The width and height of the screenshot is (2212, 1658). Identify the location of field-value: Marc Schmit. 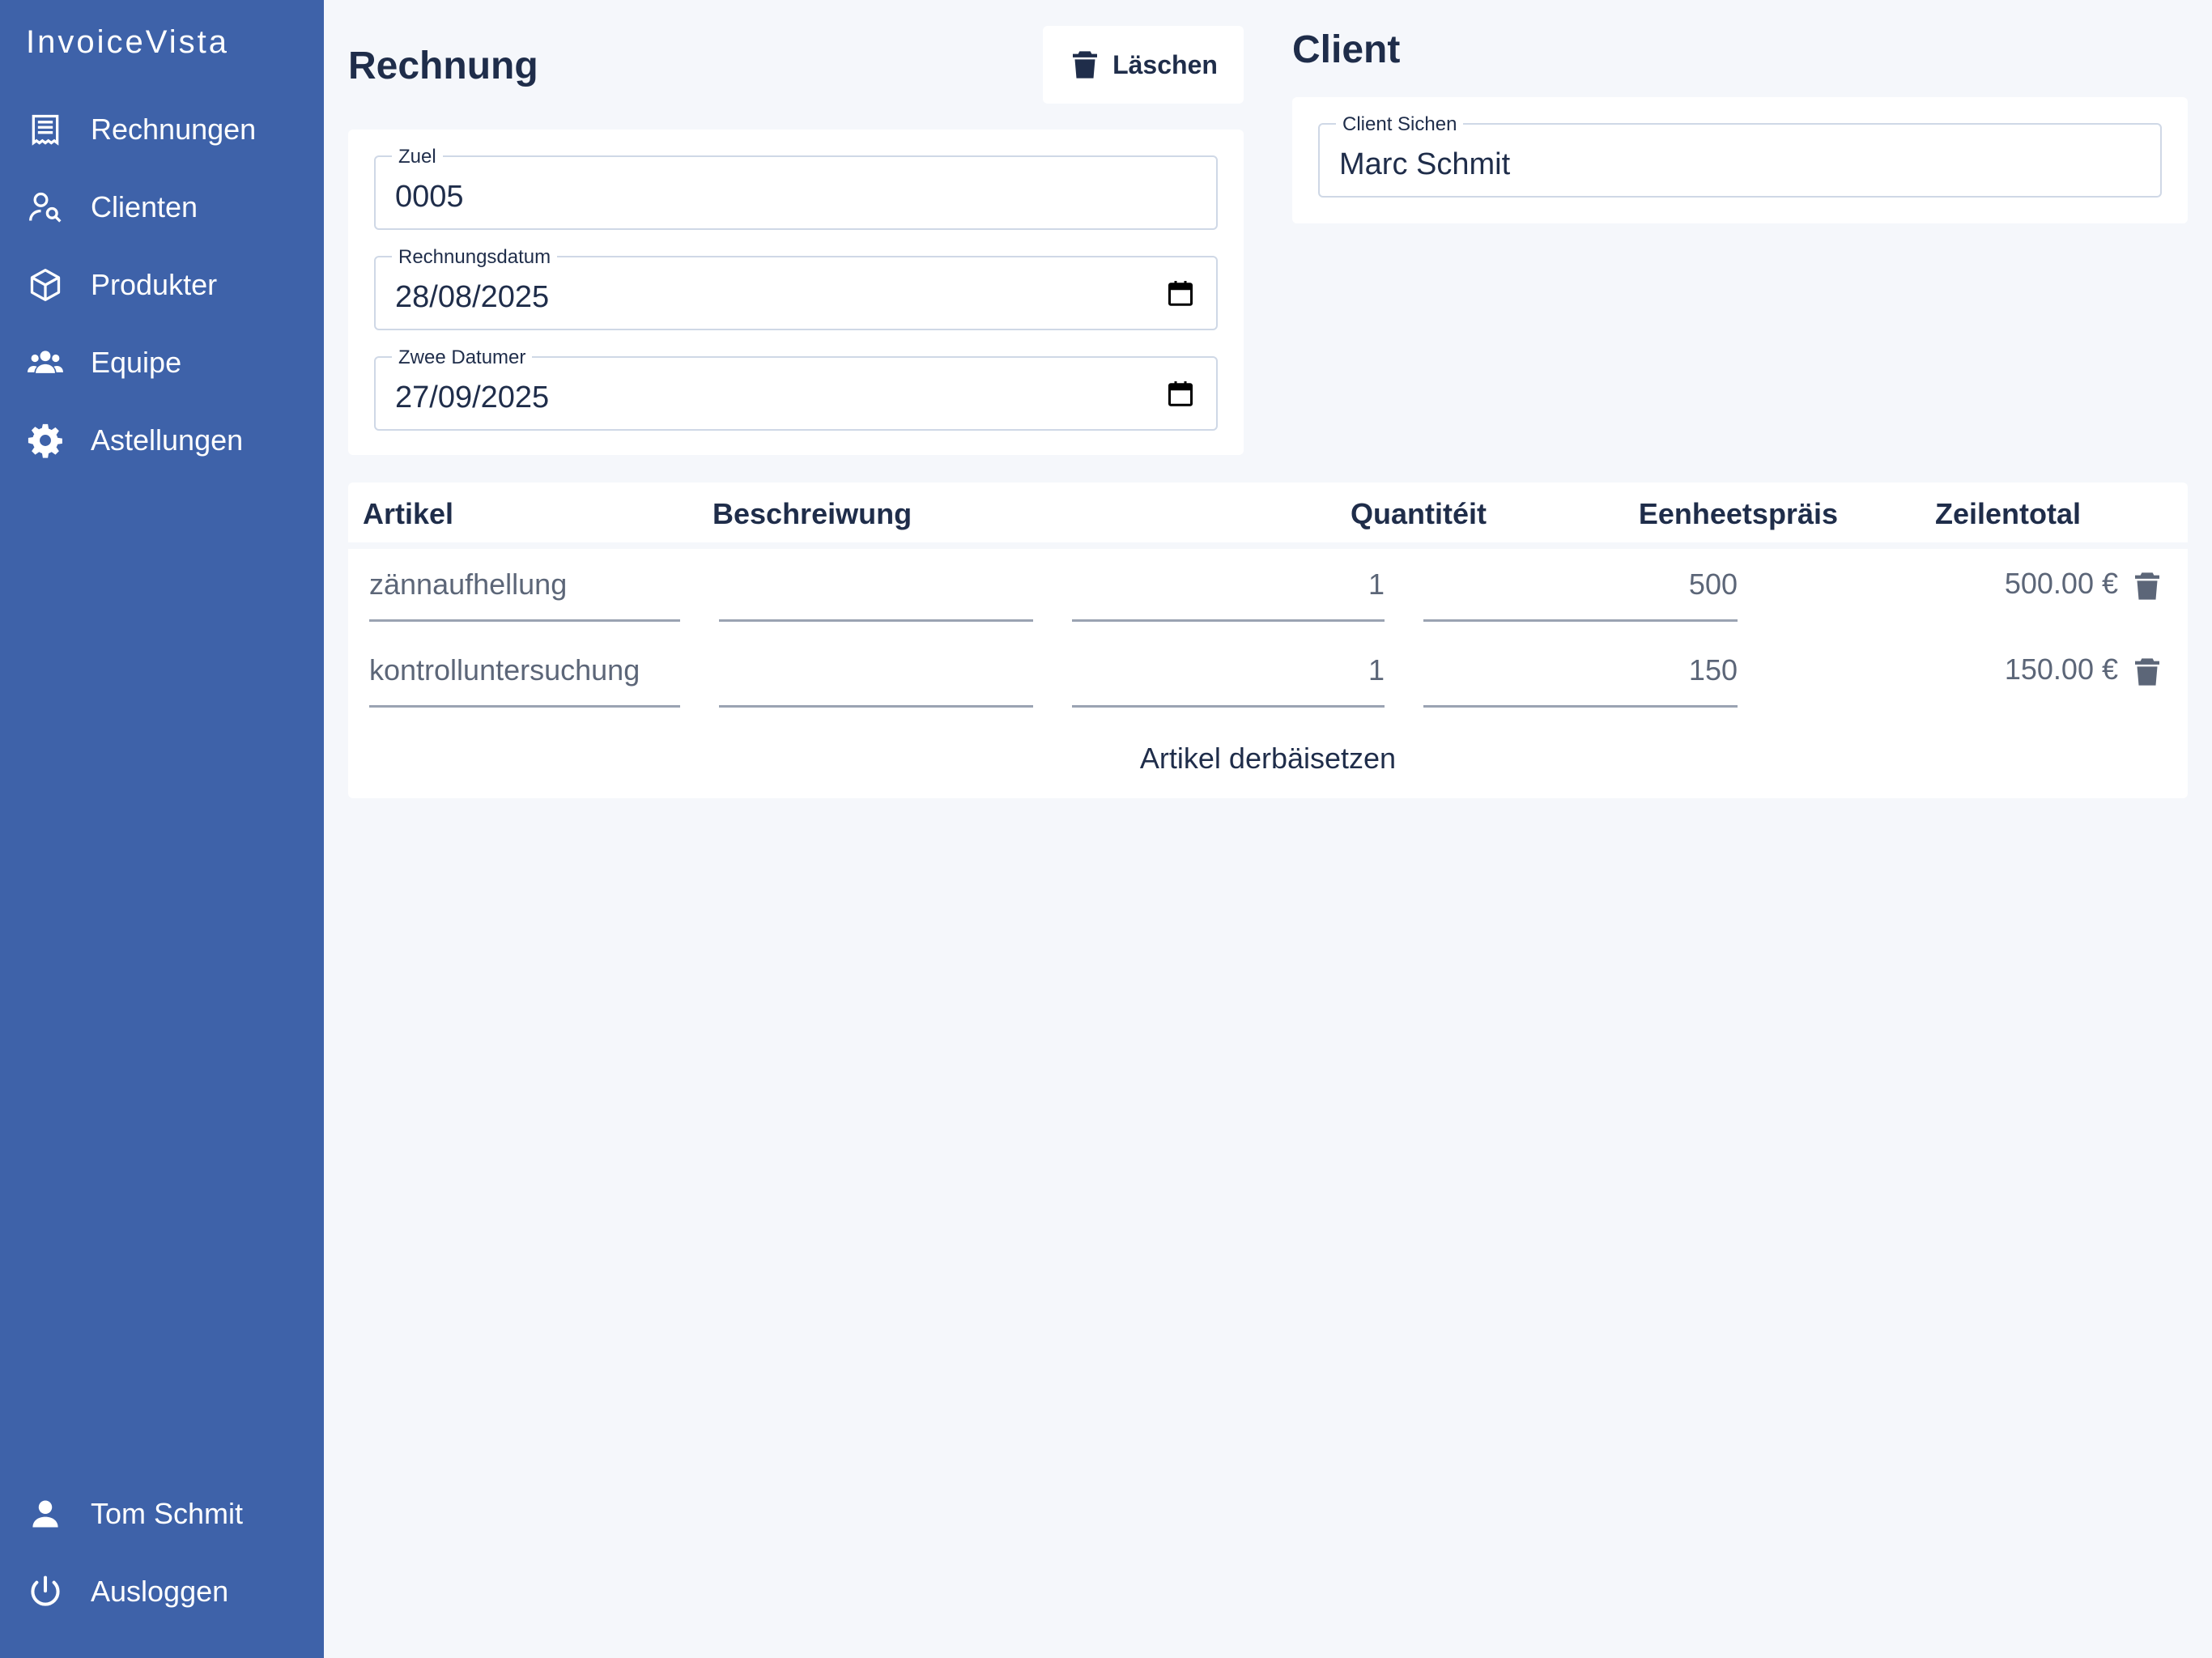
(1425, 164).